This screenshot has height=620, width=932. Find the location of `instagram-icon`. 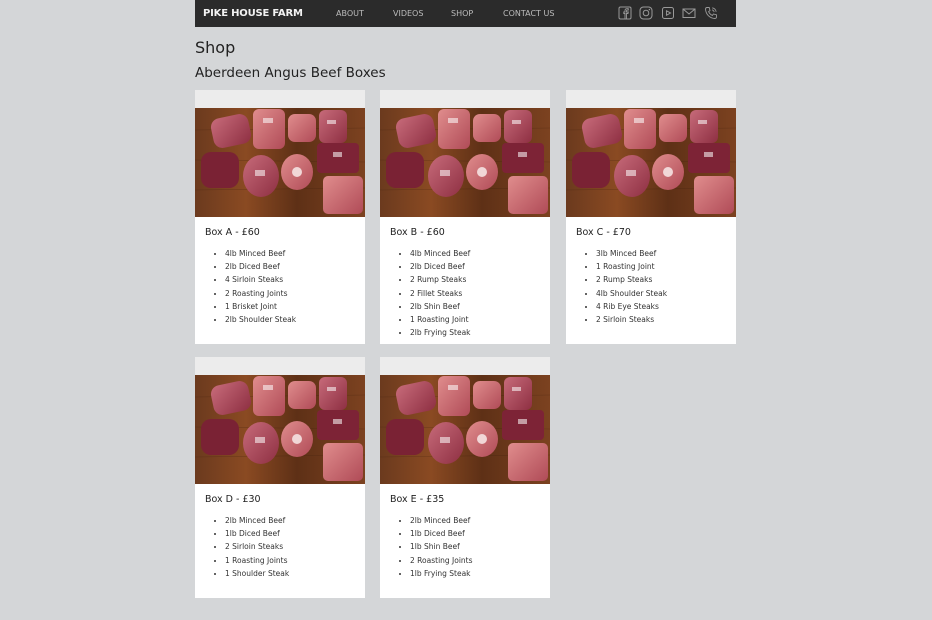

instagram-icon is located at coordinates (646, 13).